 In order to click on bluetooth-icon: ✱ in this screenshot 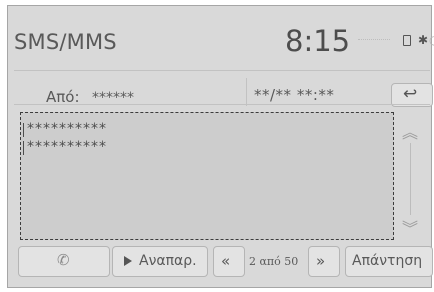, I will do `click(423, 40)`.